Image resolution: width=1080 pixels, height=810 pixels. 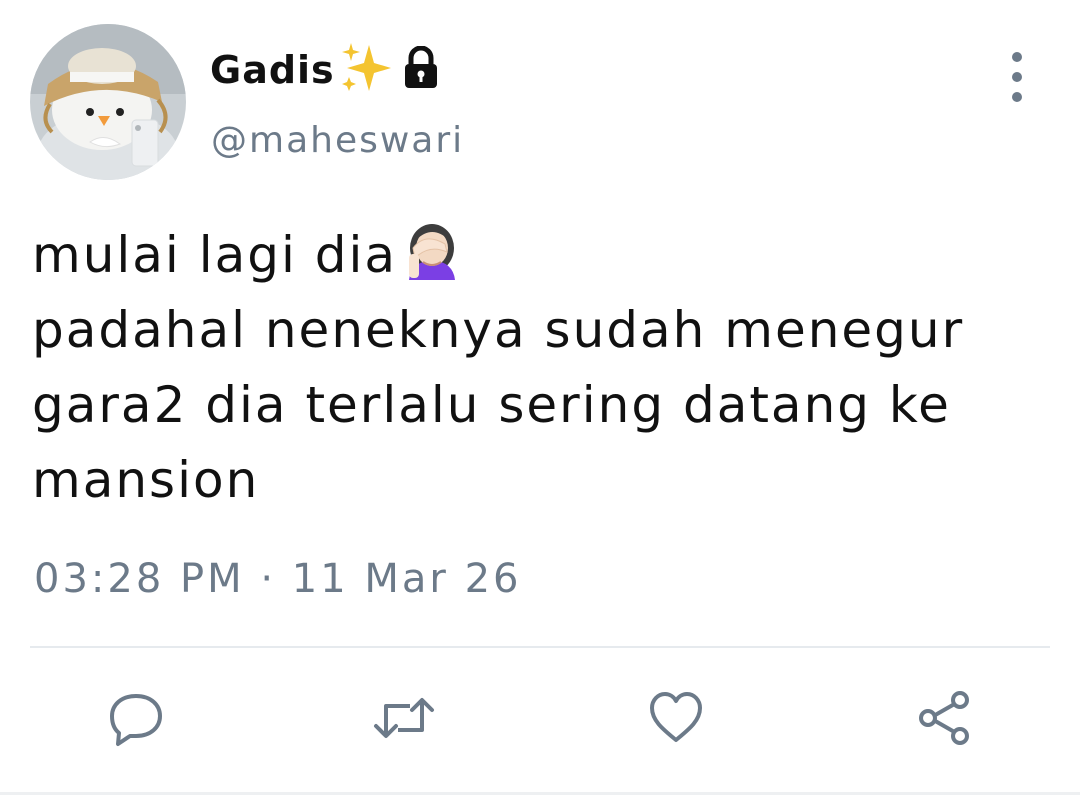 I want to click on retweet-icon, so click(x=404, y=718).